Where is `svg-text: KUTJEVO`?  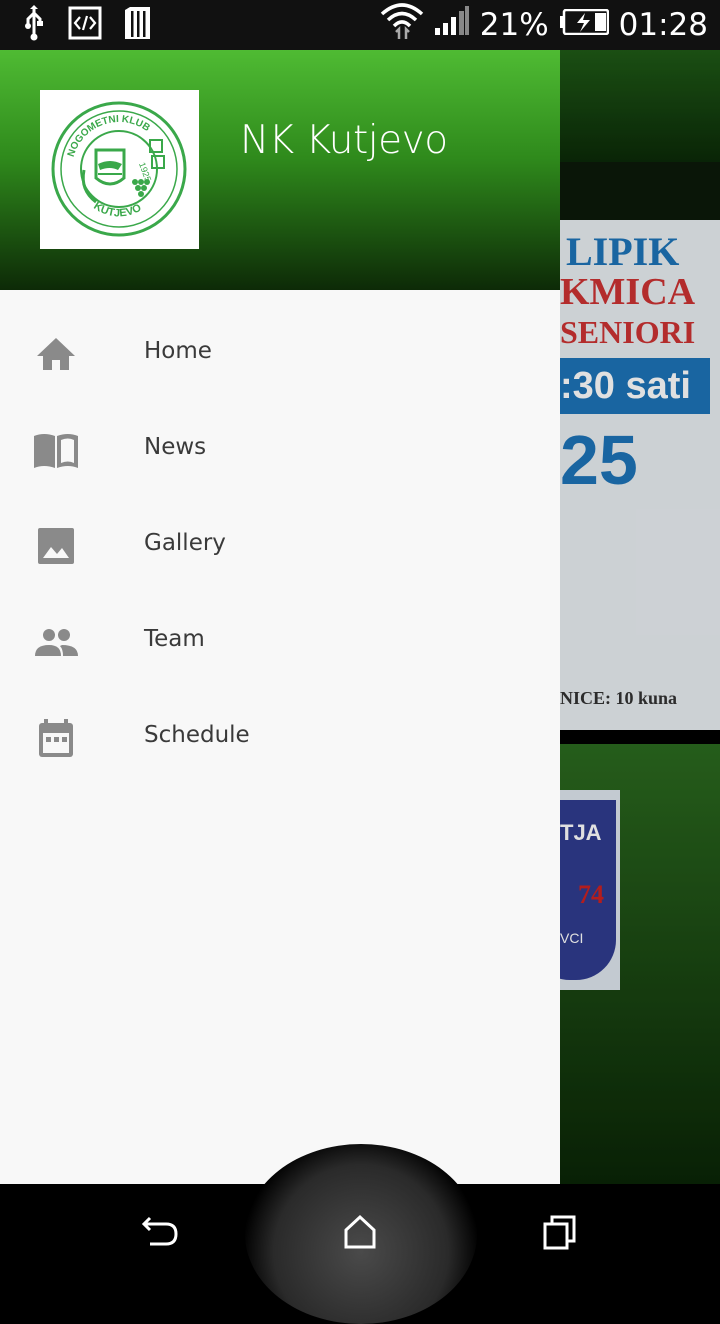 svg-text: KUTJEVO is located at coordinates (117, 210).